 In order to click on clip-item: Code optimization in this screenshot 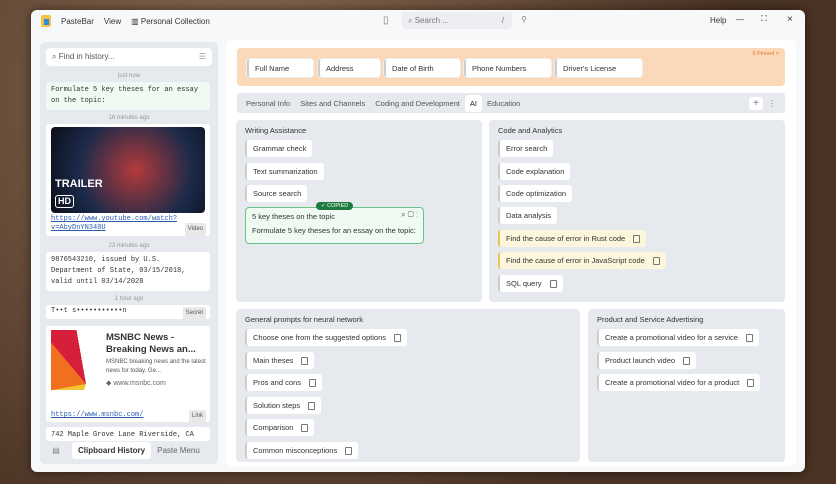, I will do `click(535, 193)`.